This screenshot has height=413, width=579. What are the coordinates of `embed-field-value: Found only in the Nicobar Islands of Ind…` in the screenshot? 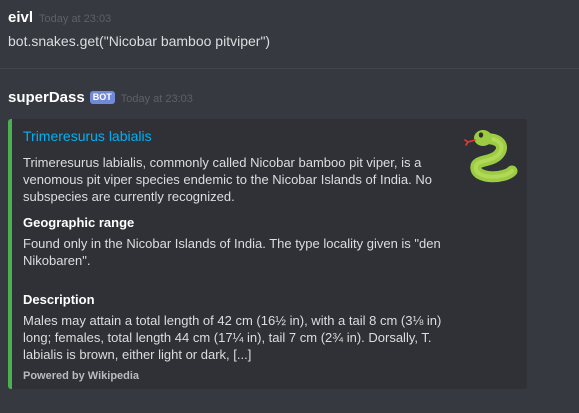 It's located at (232, 252).